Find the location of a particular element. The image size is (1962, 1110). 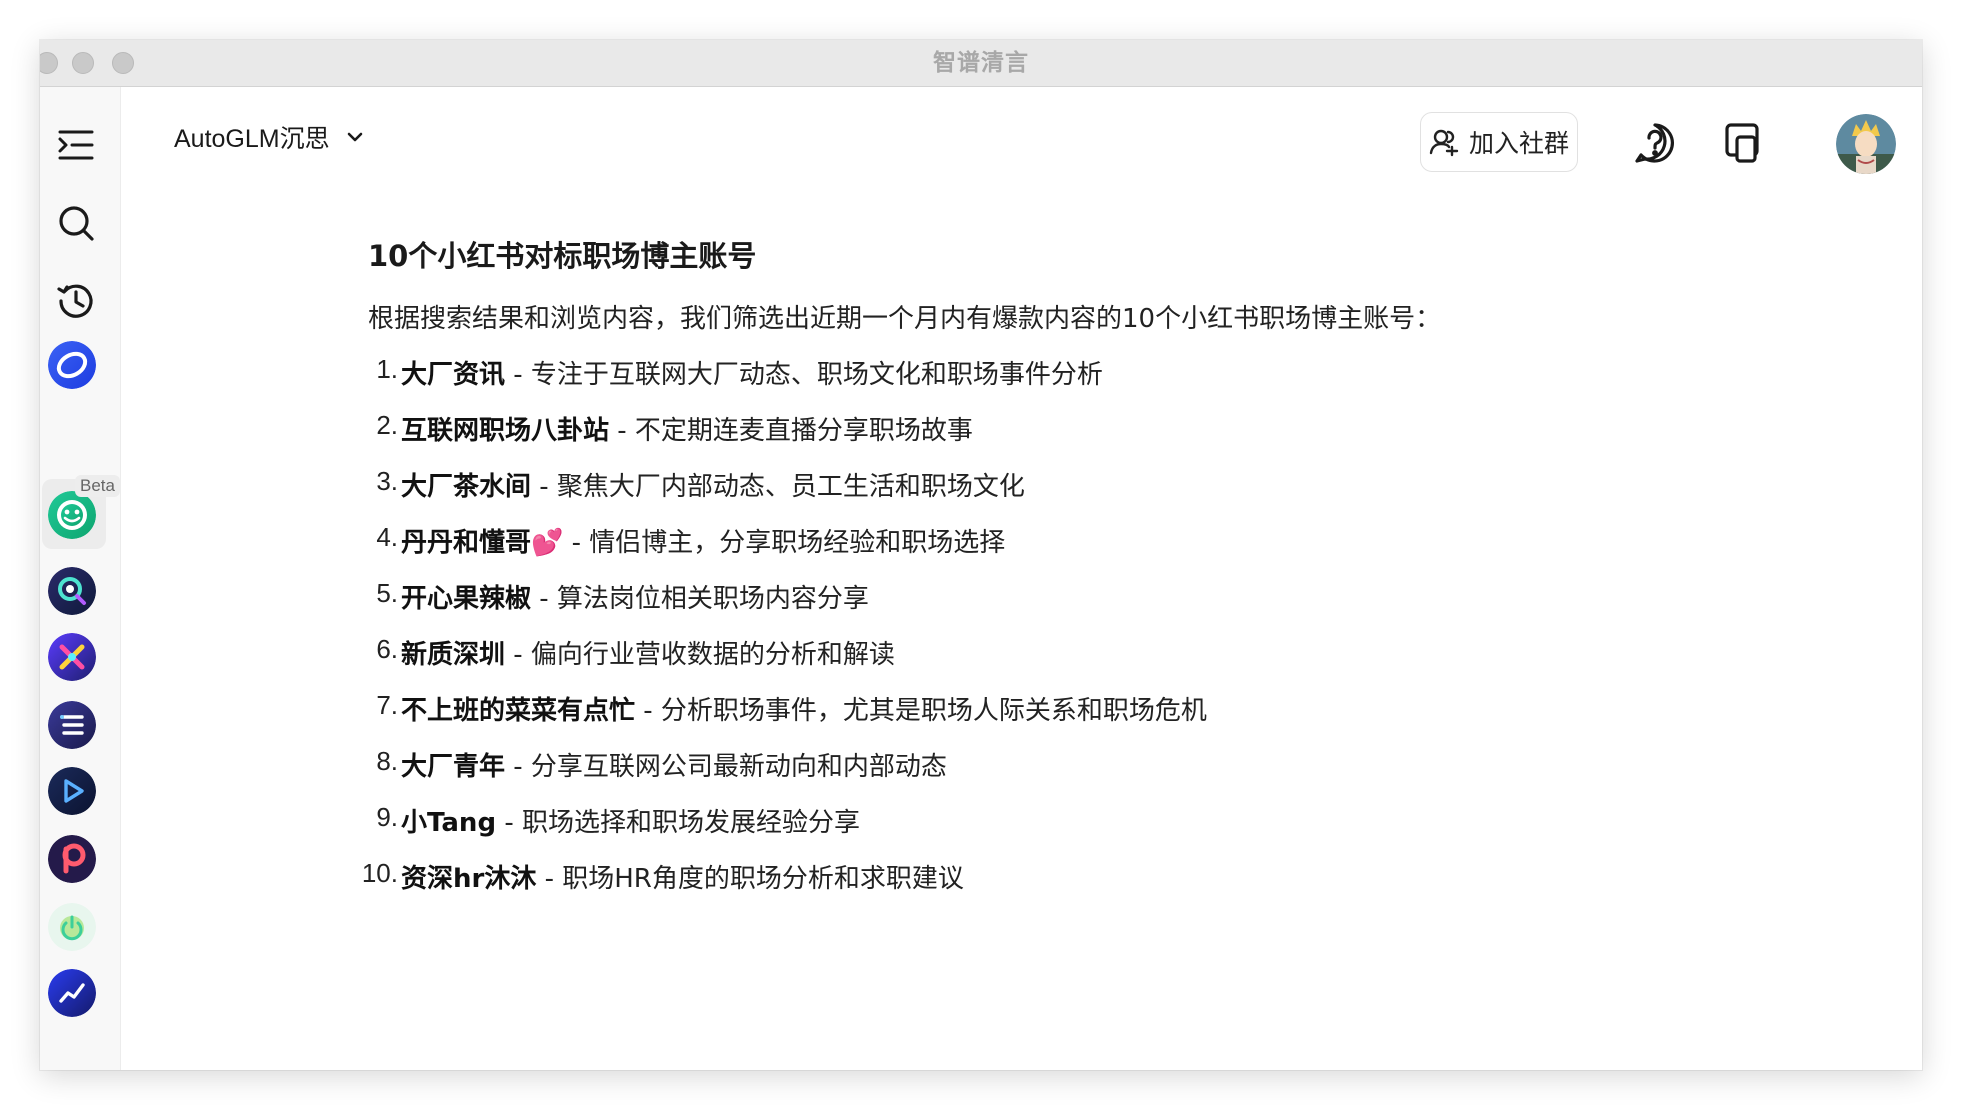

list-number: 2. is located at coordinates (387, 425).